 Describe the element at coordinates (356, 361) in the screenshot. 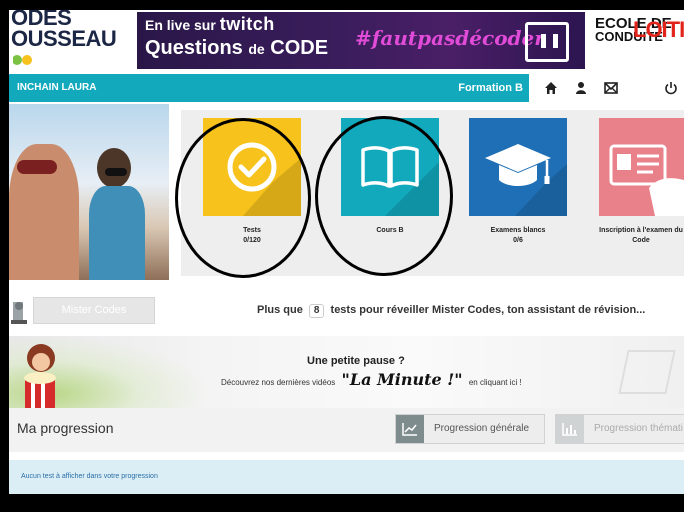

I see `pause-title: Une petite pause ?` at that location.